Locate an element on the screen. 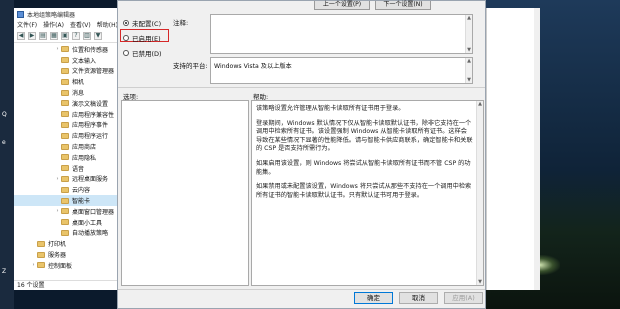 The image size is (620, 309). tree-item: 应用商店 is located at coordinates (66, 146).